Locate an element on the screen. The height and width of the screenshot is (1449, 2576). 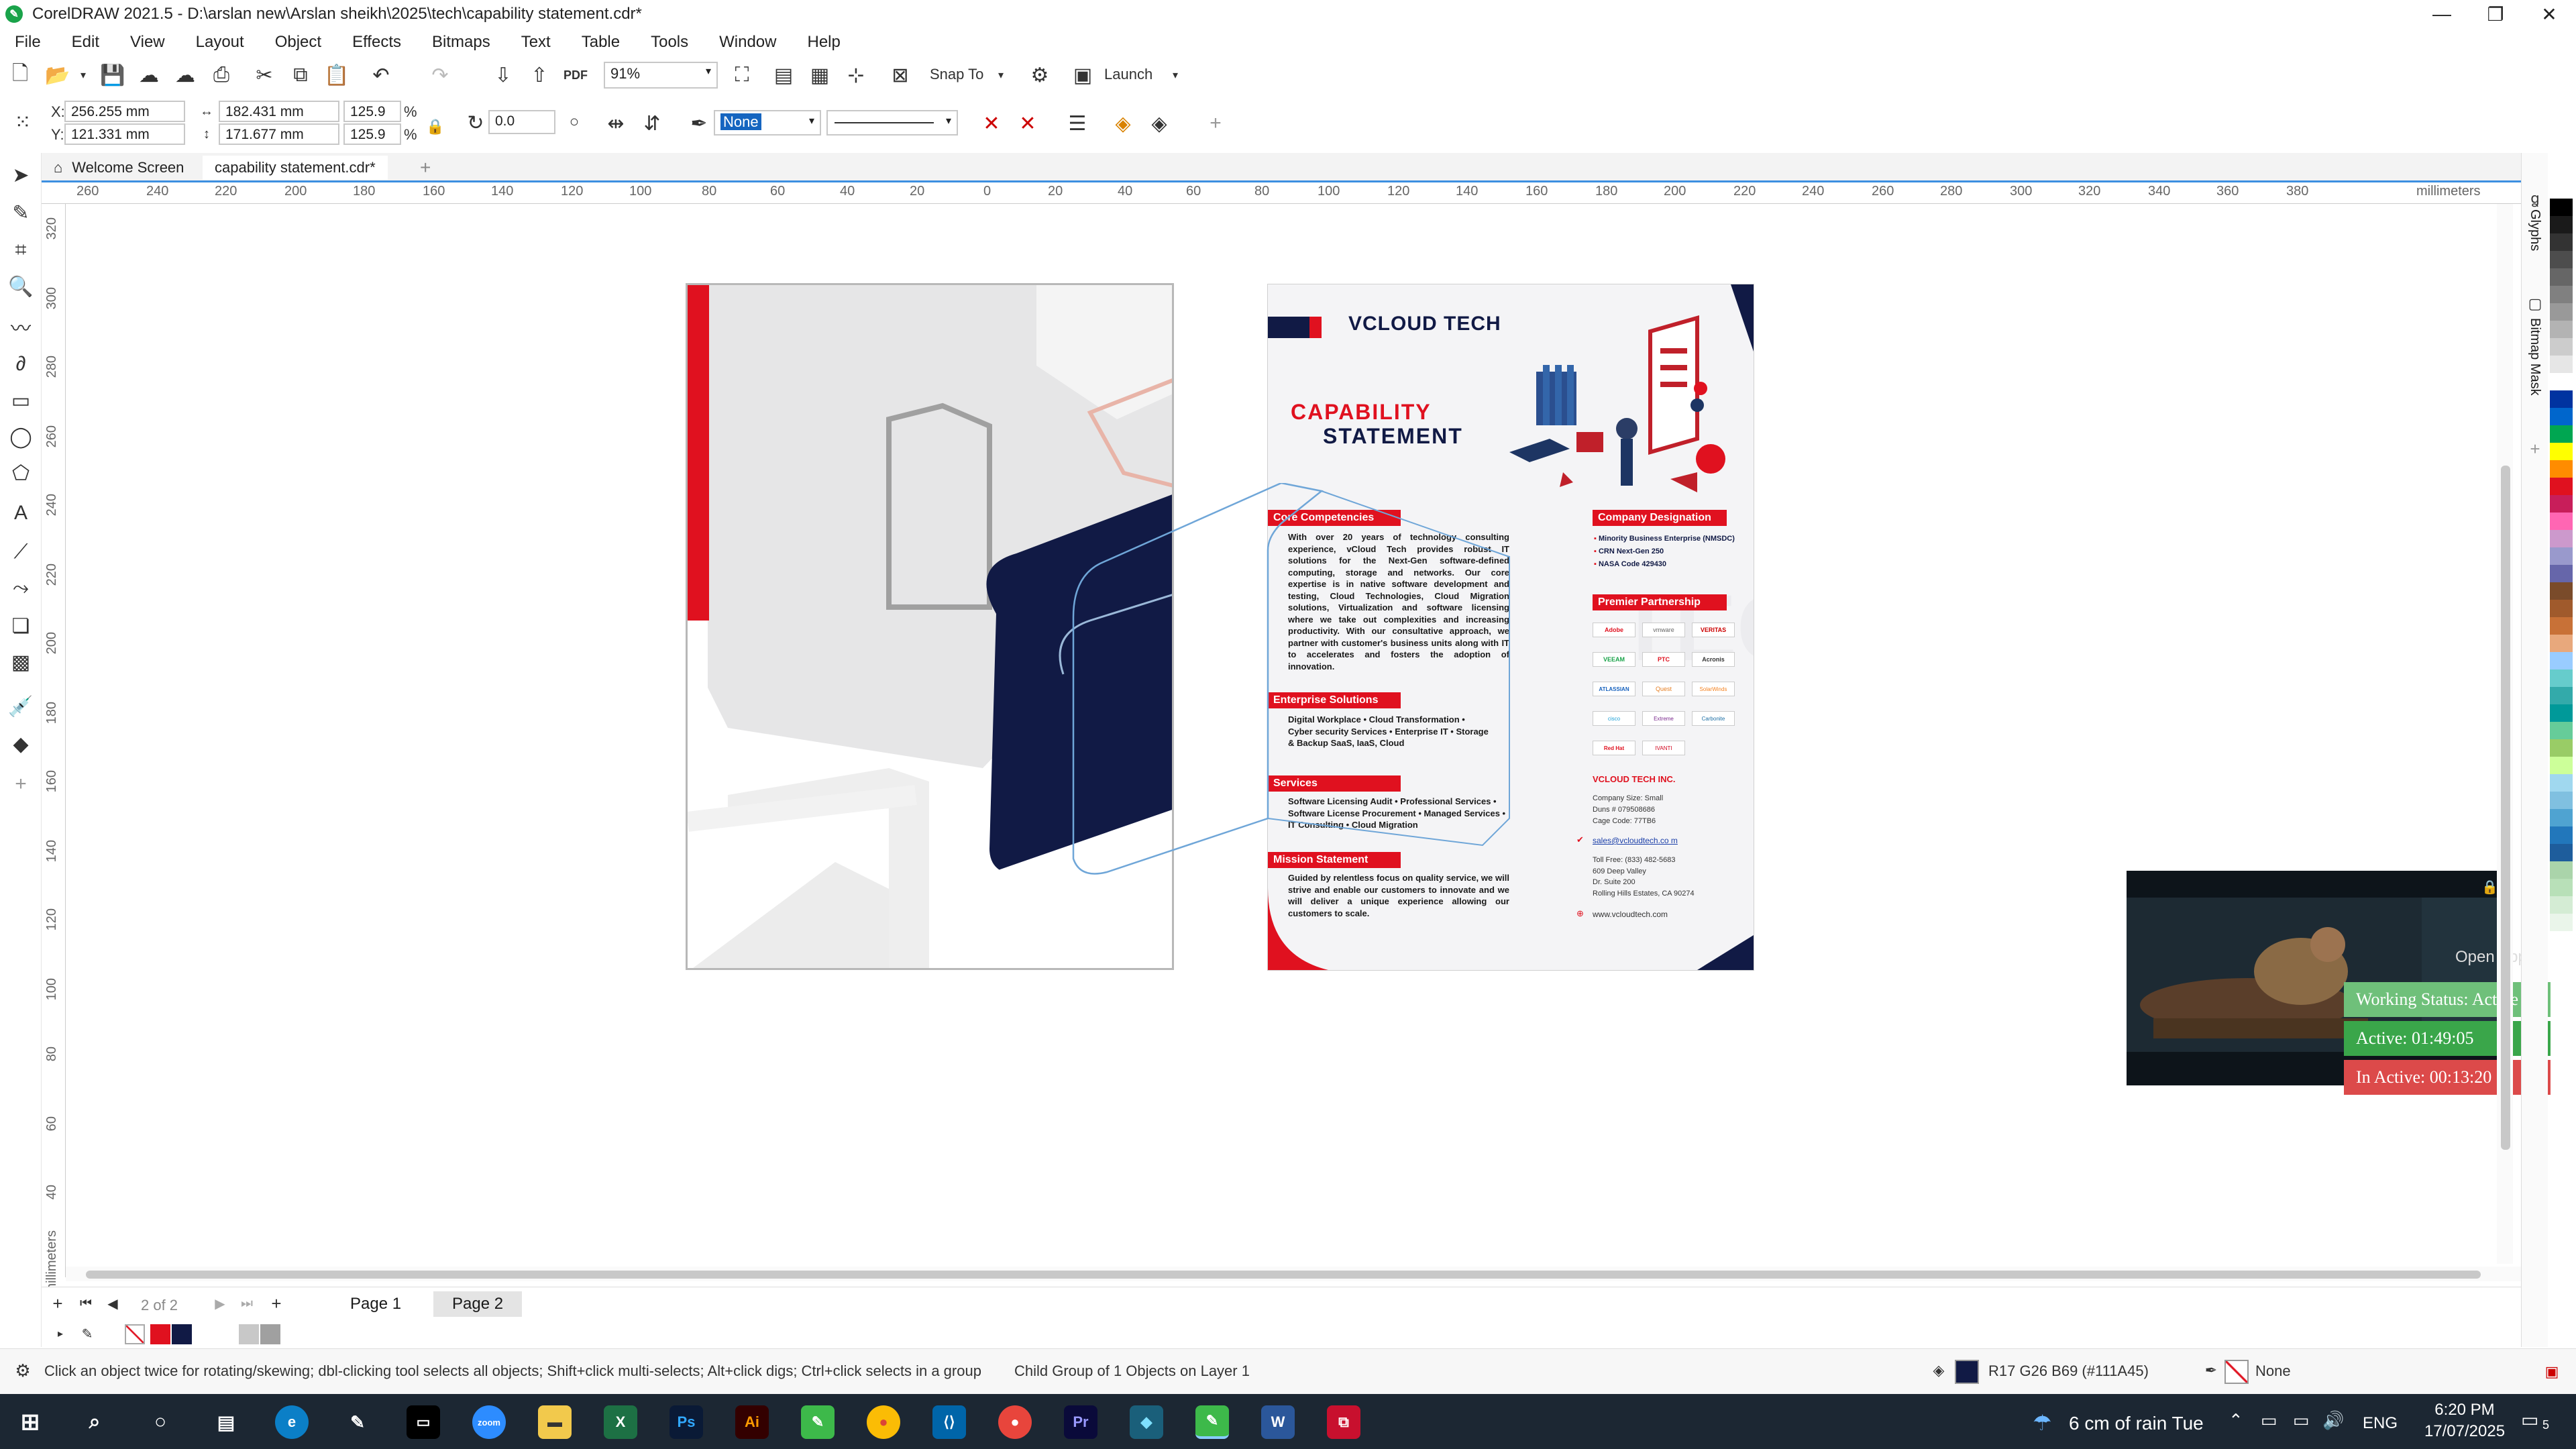
copy-icon: ⧉ is located at coordinates (300, 75).